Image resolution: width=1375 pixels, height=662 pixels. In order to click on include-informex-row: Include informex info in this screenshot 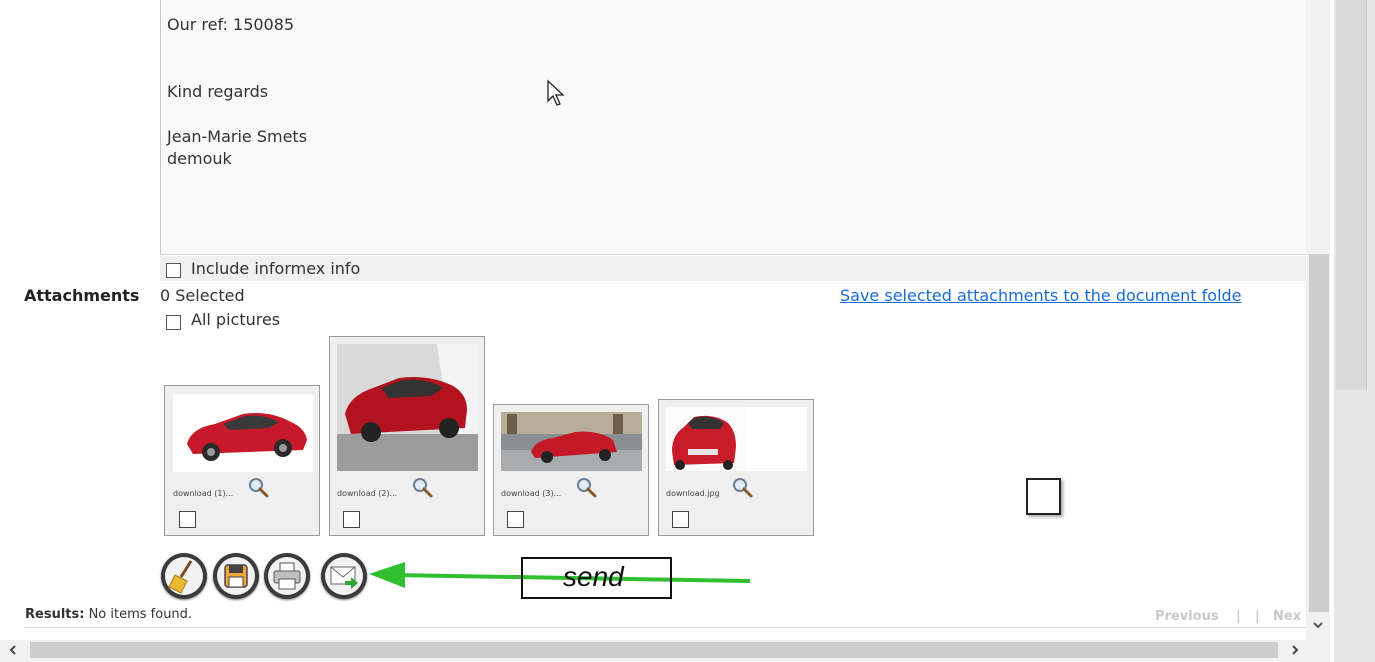, I will do `click(733, 268)`.